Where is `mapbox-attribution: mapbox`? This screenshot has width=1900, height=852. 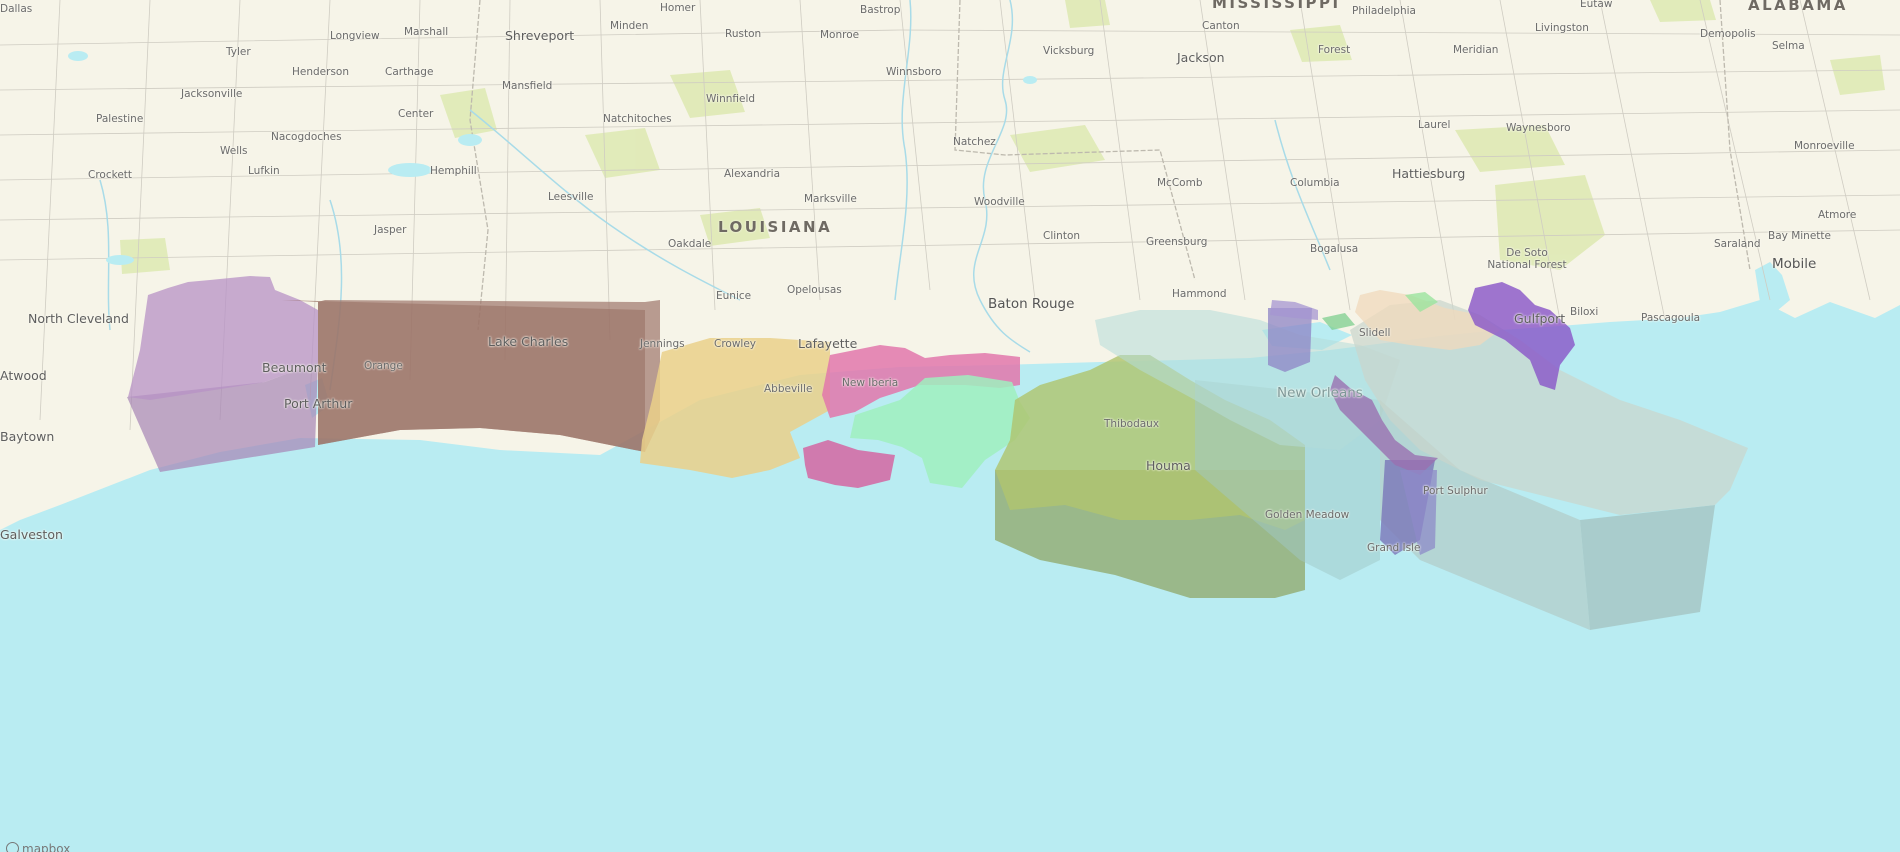 mapbox-attribution: mapbox is located at coordinates (38, 847).